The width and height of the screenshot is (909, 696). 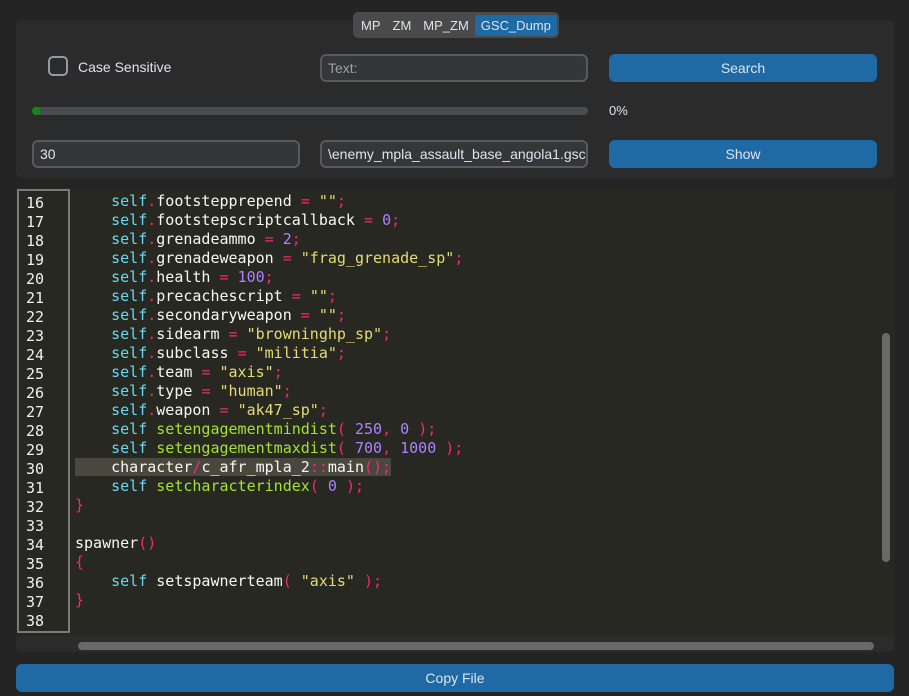 What do you see at coordinates (35, 317) in the screenshot?
I see `line-number: 22` at bounding box center [35, 317].